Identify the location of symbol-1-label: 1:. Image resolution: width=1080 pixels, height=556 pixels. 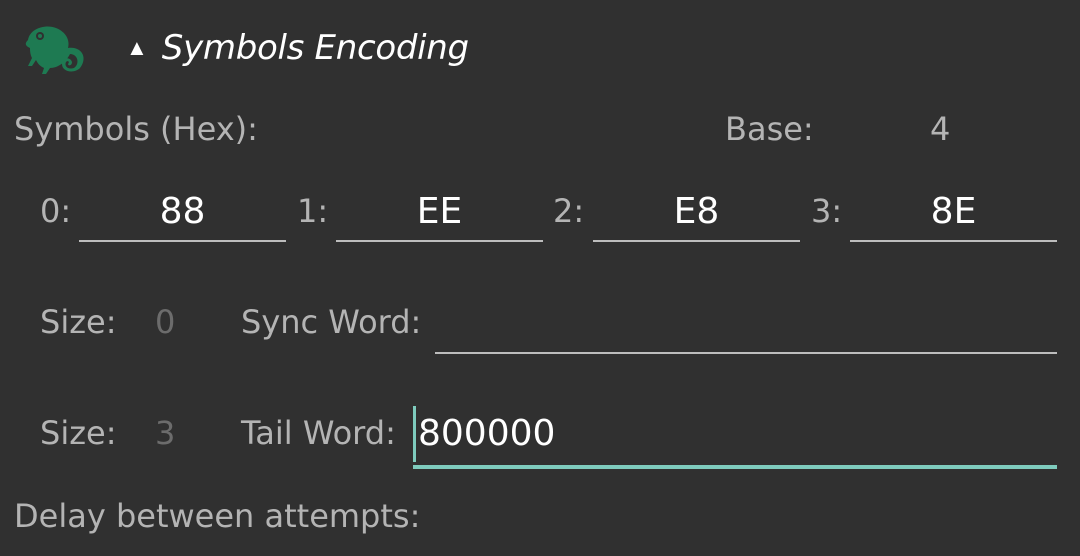
(313, 211).